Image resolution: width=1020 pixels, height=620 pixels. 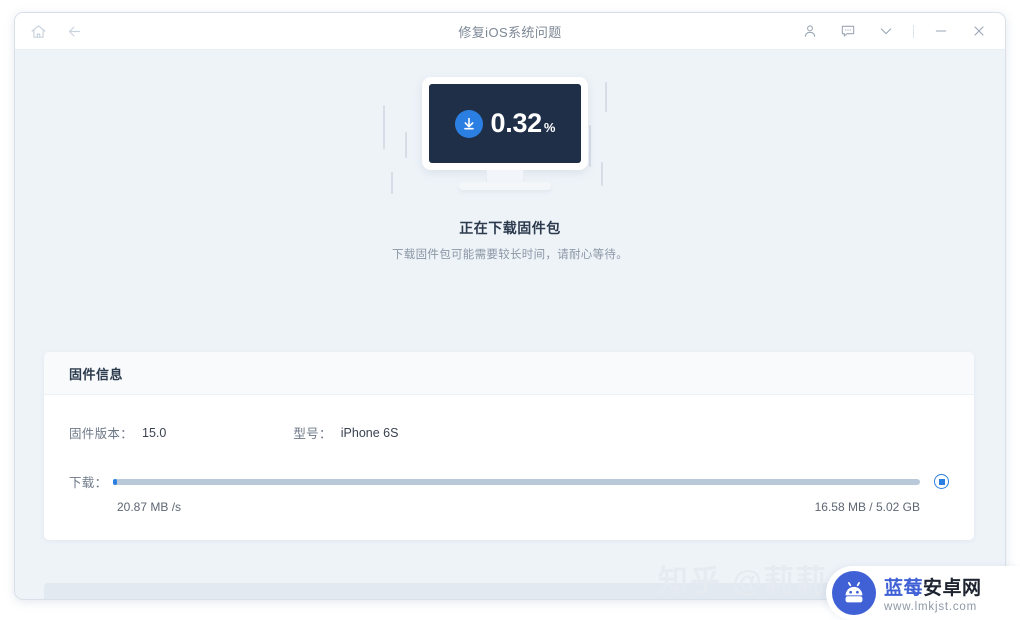 I want to click on firmware-version-label: 固件版本：, so click(x=101, y=434).